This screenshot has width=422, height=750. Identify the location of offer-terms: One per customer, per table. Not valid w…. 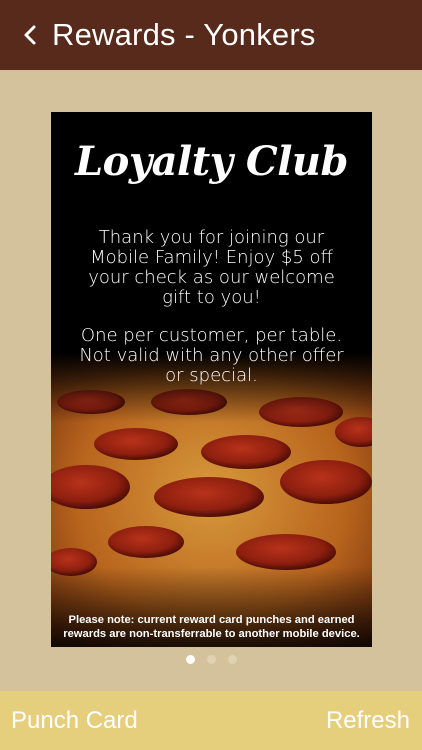
(211, 355).